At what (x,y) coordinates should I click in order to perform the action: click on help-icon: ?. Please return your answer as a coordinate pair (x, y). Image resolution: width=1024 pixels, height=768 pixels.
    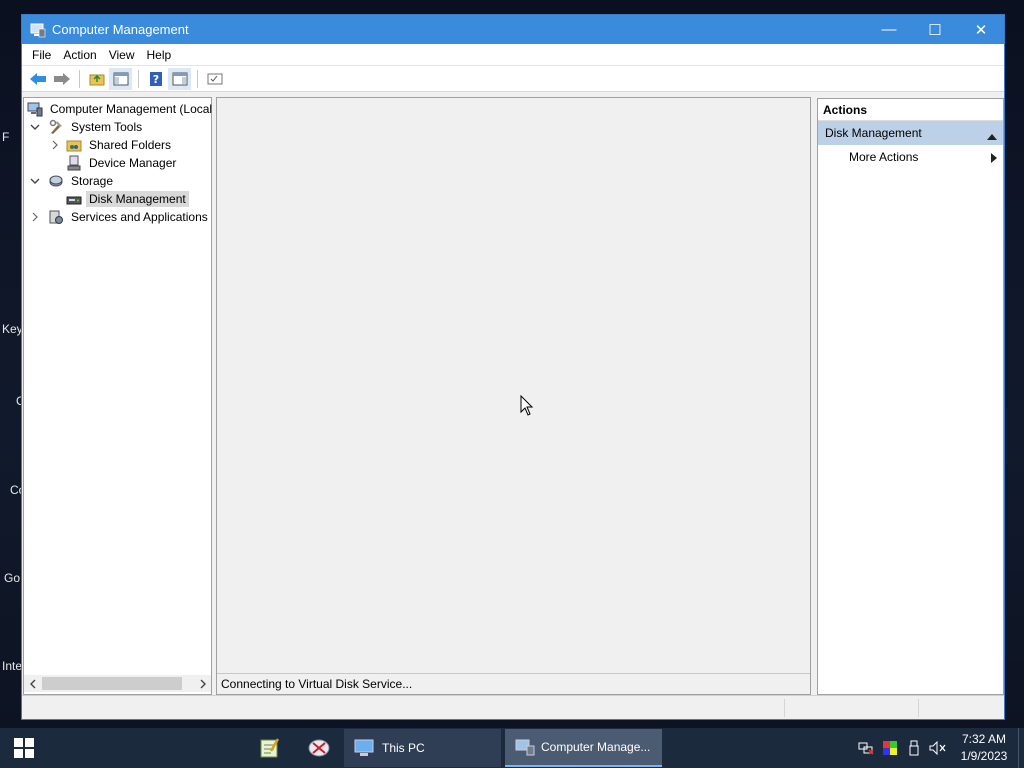
    Looking at the image, I should click on (155, 79).